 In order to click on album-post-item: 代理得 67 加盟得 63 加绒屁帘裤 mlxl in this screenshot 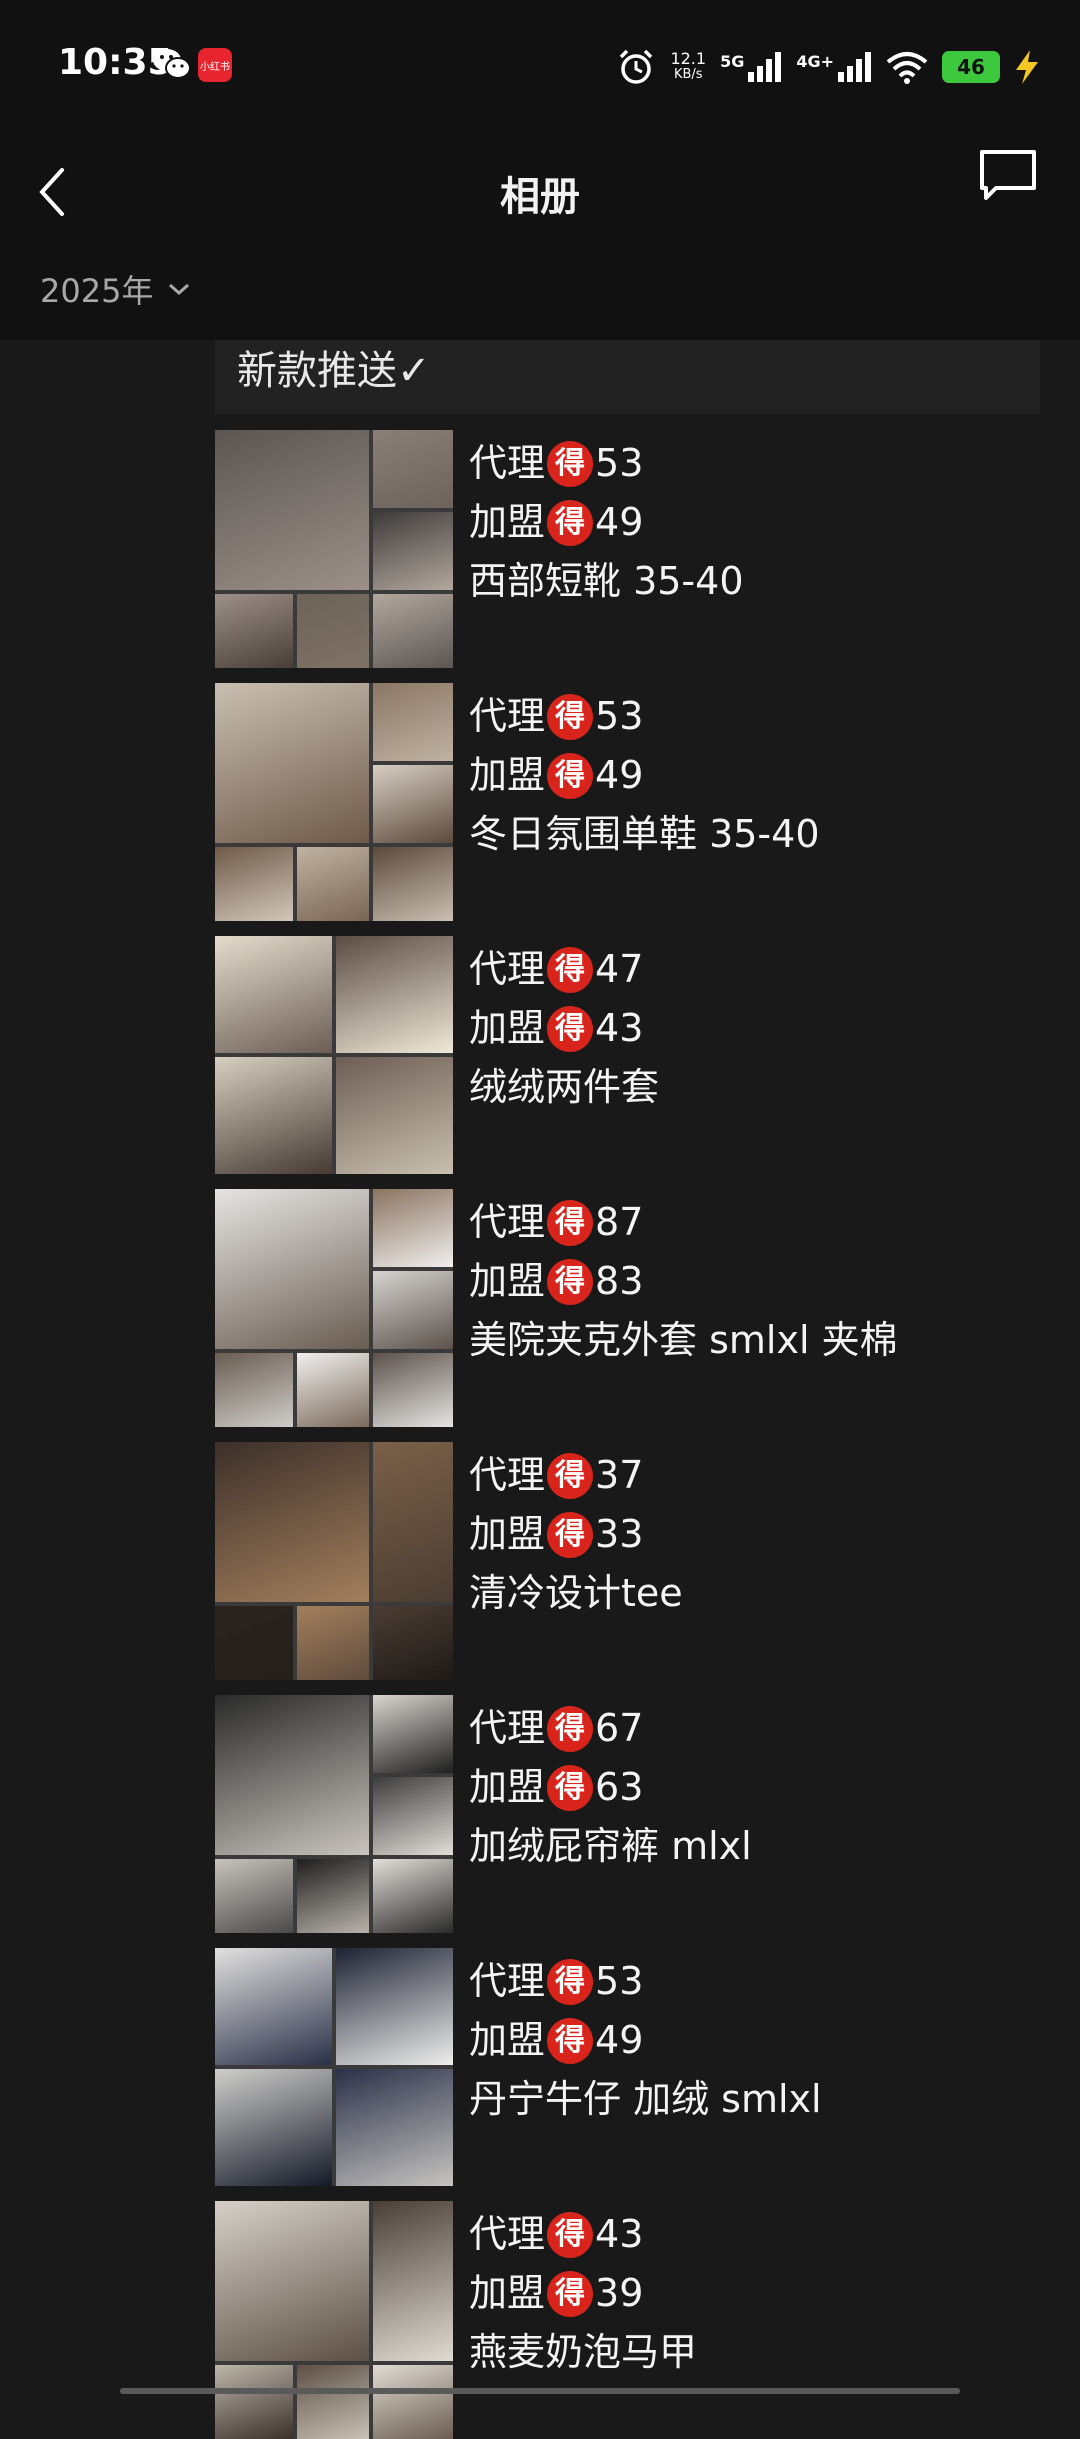, I will do `click(627, 1814)`.